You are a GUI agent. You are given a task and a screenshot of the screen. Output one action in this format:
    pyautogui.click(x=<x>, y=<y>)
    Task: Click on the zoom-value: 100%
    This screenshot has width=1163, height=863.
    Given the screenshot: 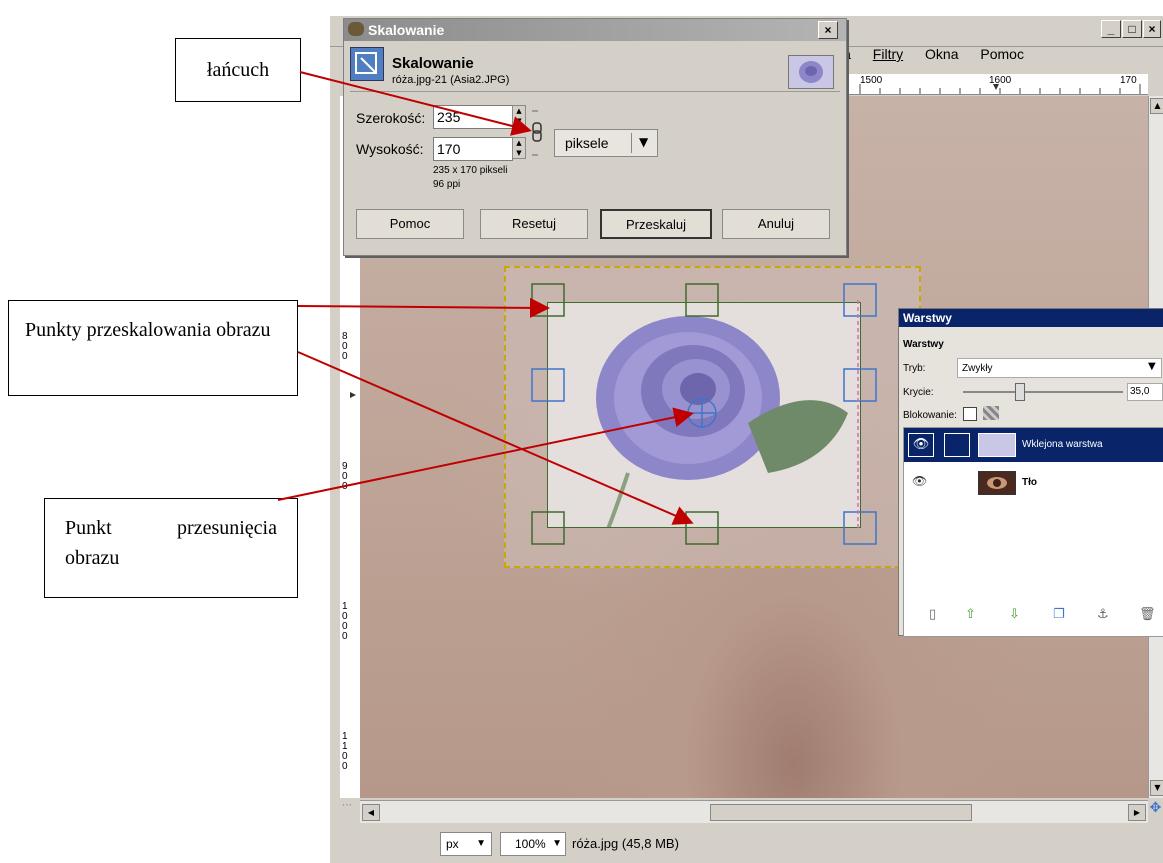 What is the action you would take?
    pyautogui.click(x=530, y=844)
    